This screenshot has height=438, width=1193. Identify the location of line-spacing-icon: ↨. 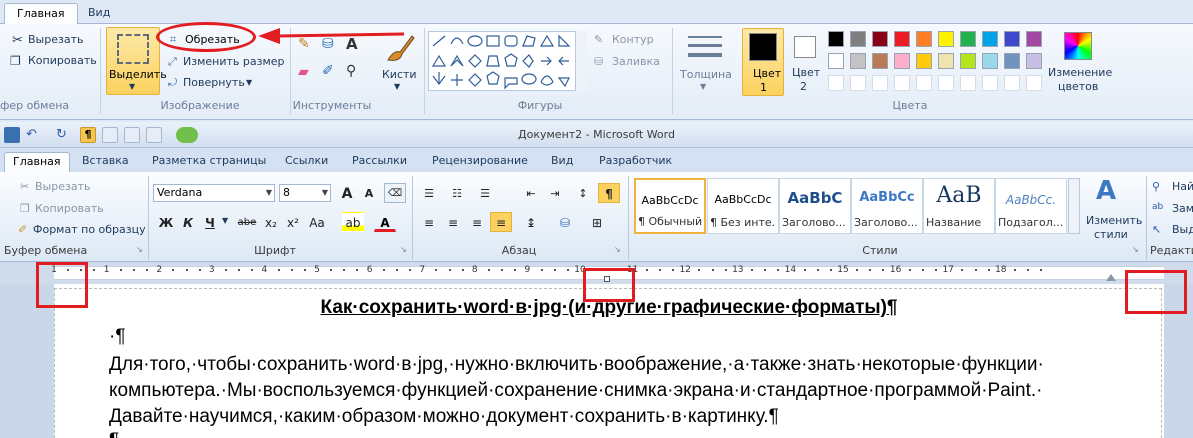
(531, 222).